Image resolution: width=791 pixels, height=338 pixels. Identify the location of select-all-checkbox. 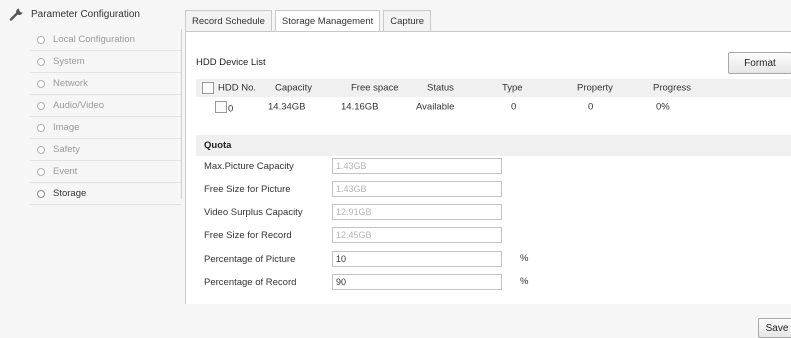
(208, 88).